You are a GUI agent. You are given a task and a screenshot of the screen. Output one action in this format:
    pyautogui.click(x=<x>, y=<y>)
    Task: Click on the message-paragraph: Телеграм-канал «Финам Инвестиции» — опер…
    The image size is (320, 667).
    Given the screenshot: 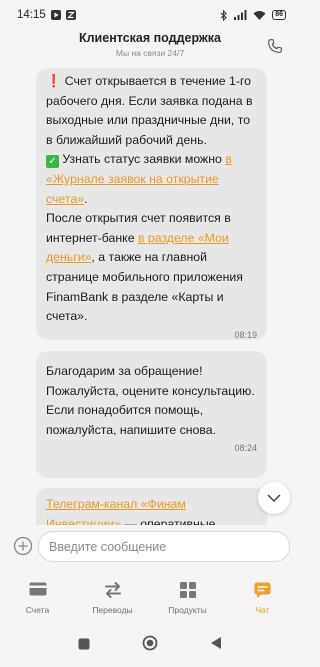 What is the action you would take?
    pyautogui.click(x=151, y=510)
    